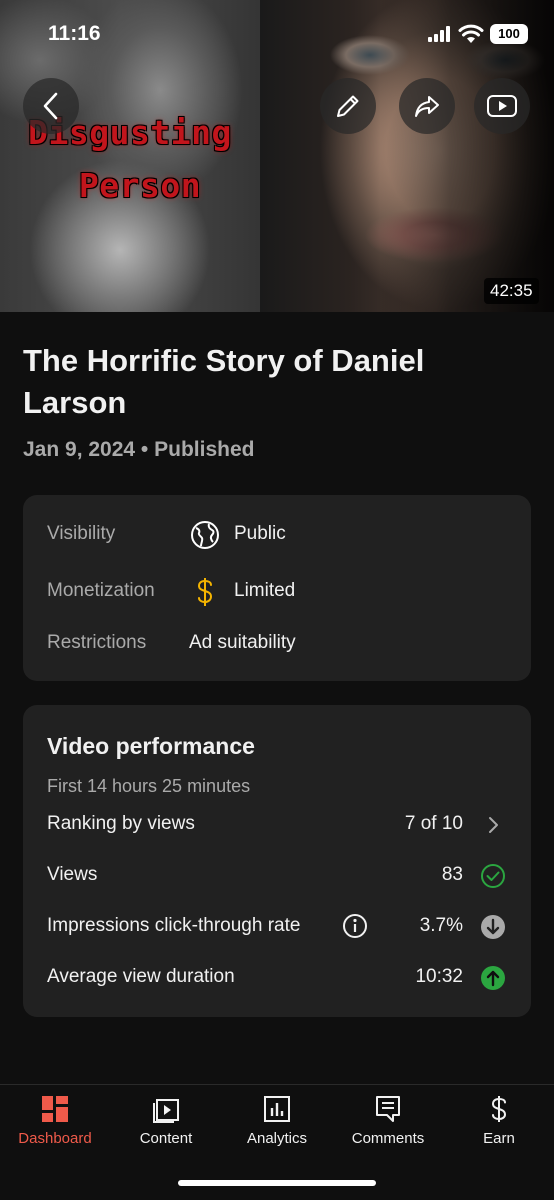  Describe the element at coordinates (141, 976) in the screenshot. I see `perf-label: Average view duration` at that location.